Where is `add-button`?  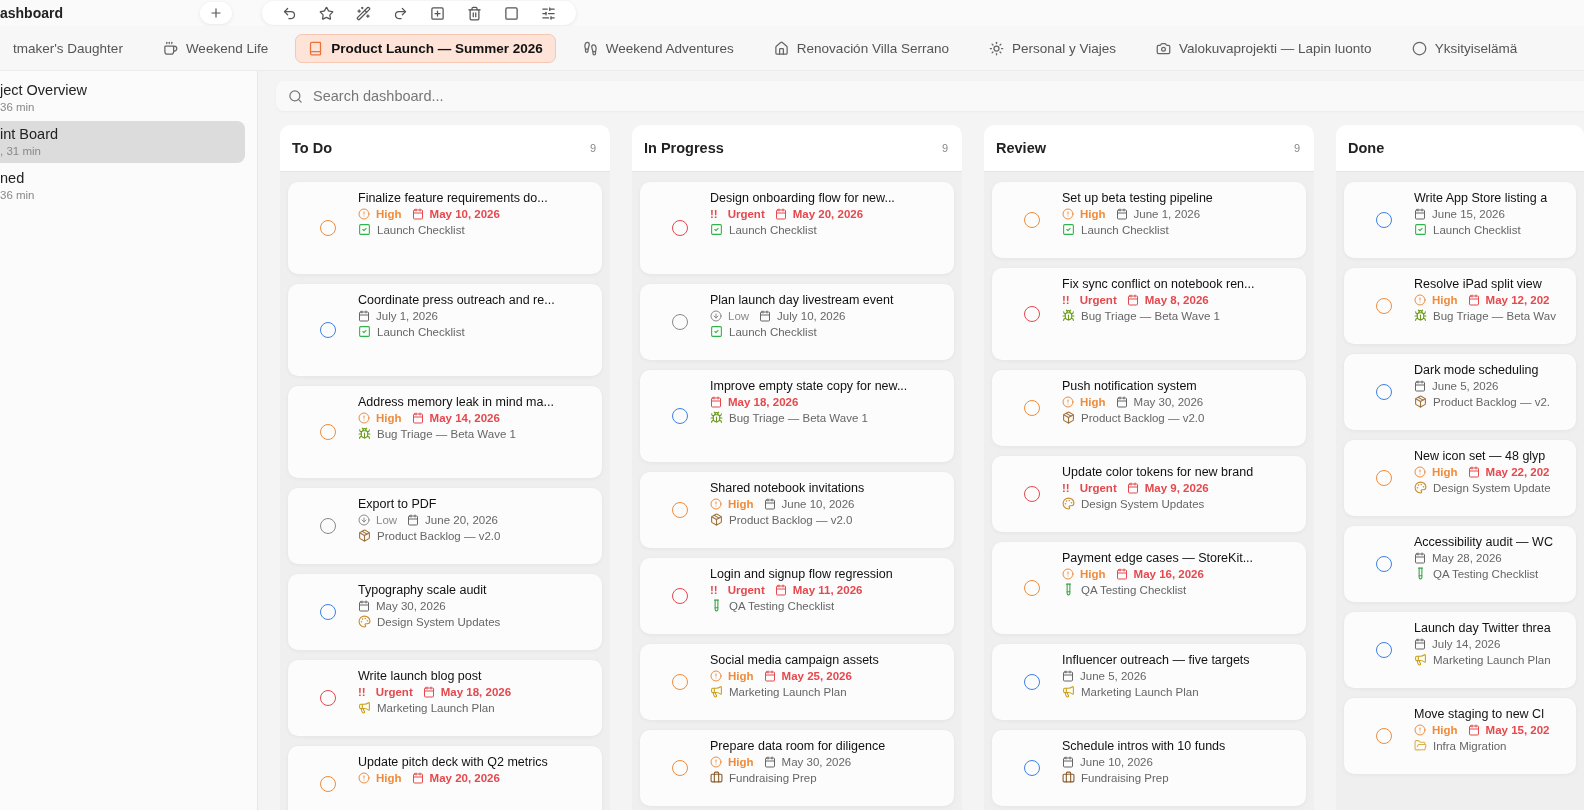
add-button is located at coordinates (216, 13).